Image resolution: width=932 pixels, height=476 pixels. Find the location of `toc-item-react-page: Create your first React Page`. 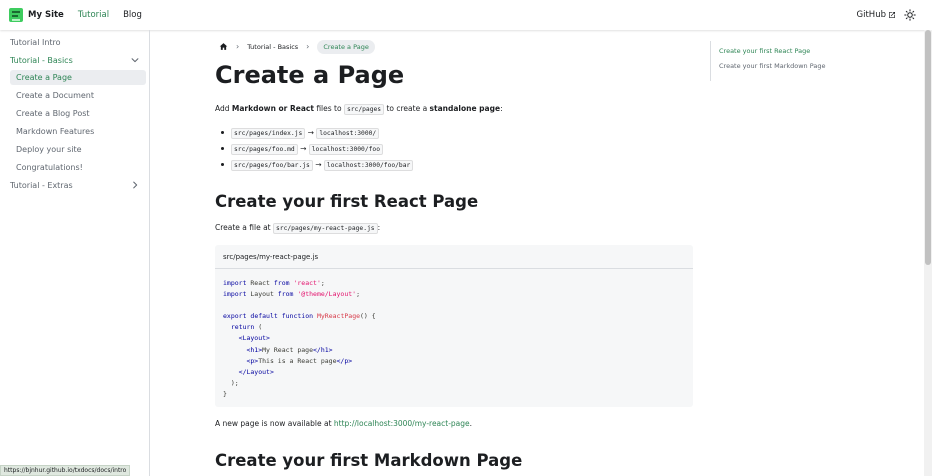

toc-item-react-page: Create your first React Page is located at coordinates (764, 51).